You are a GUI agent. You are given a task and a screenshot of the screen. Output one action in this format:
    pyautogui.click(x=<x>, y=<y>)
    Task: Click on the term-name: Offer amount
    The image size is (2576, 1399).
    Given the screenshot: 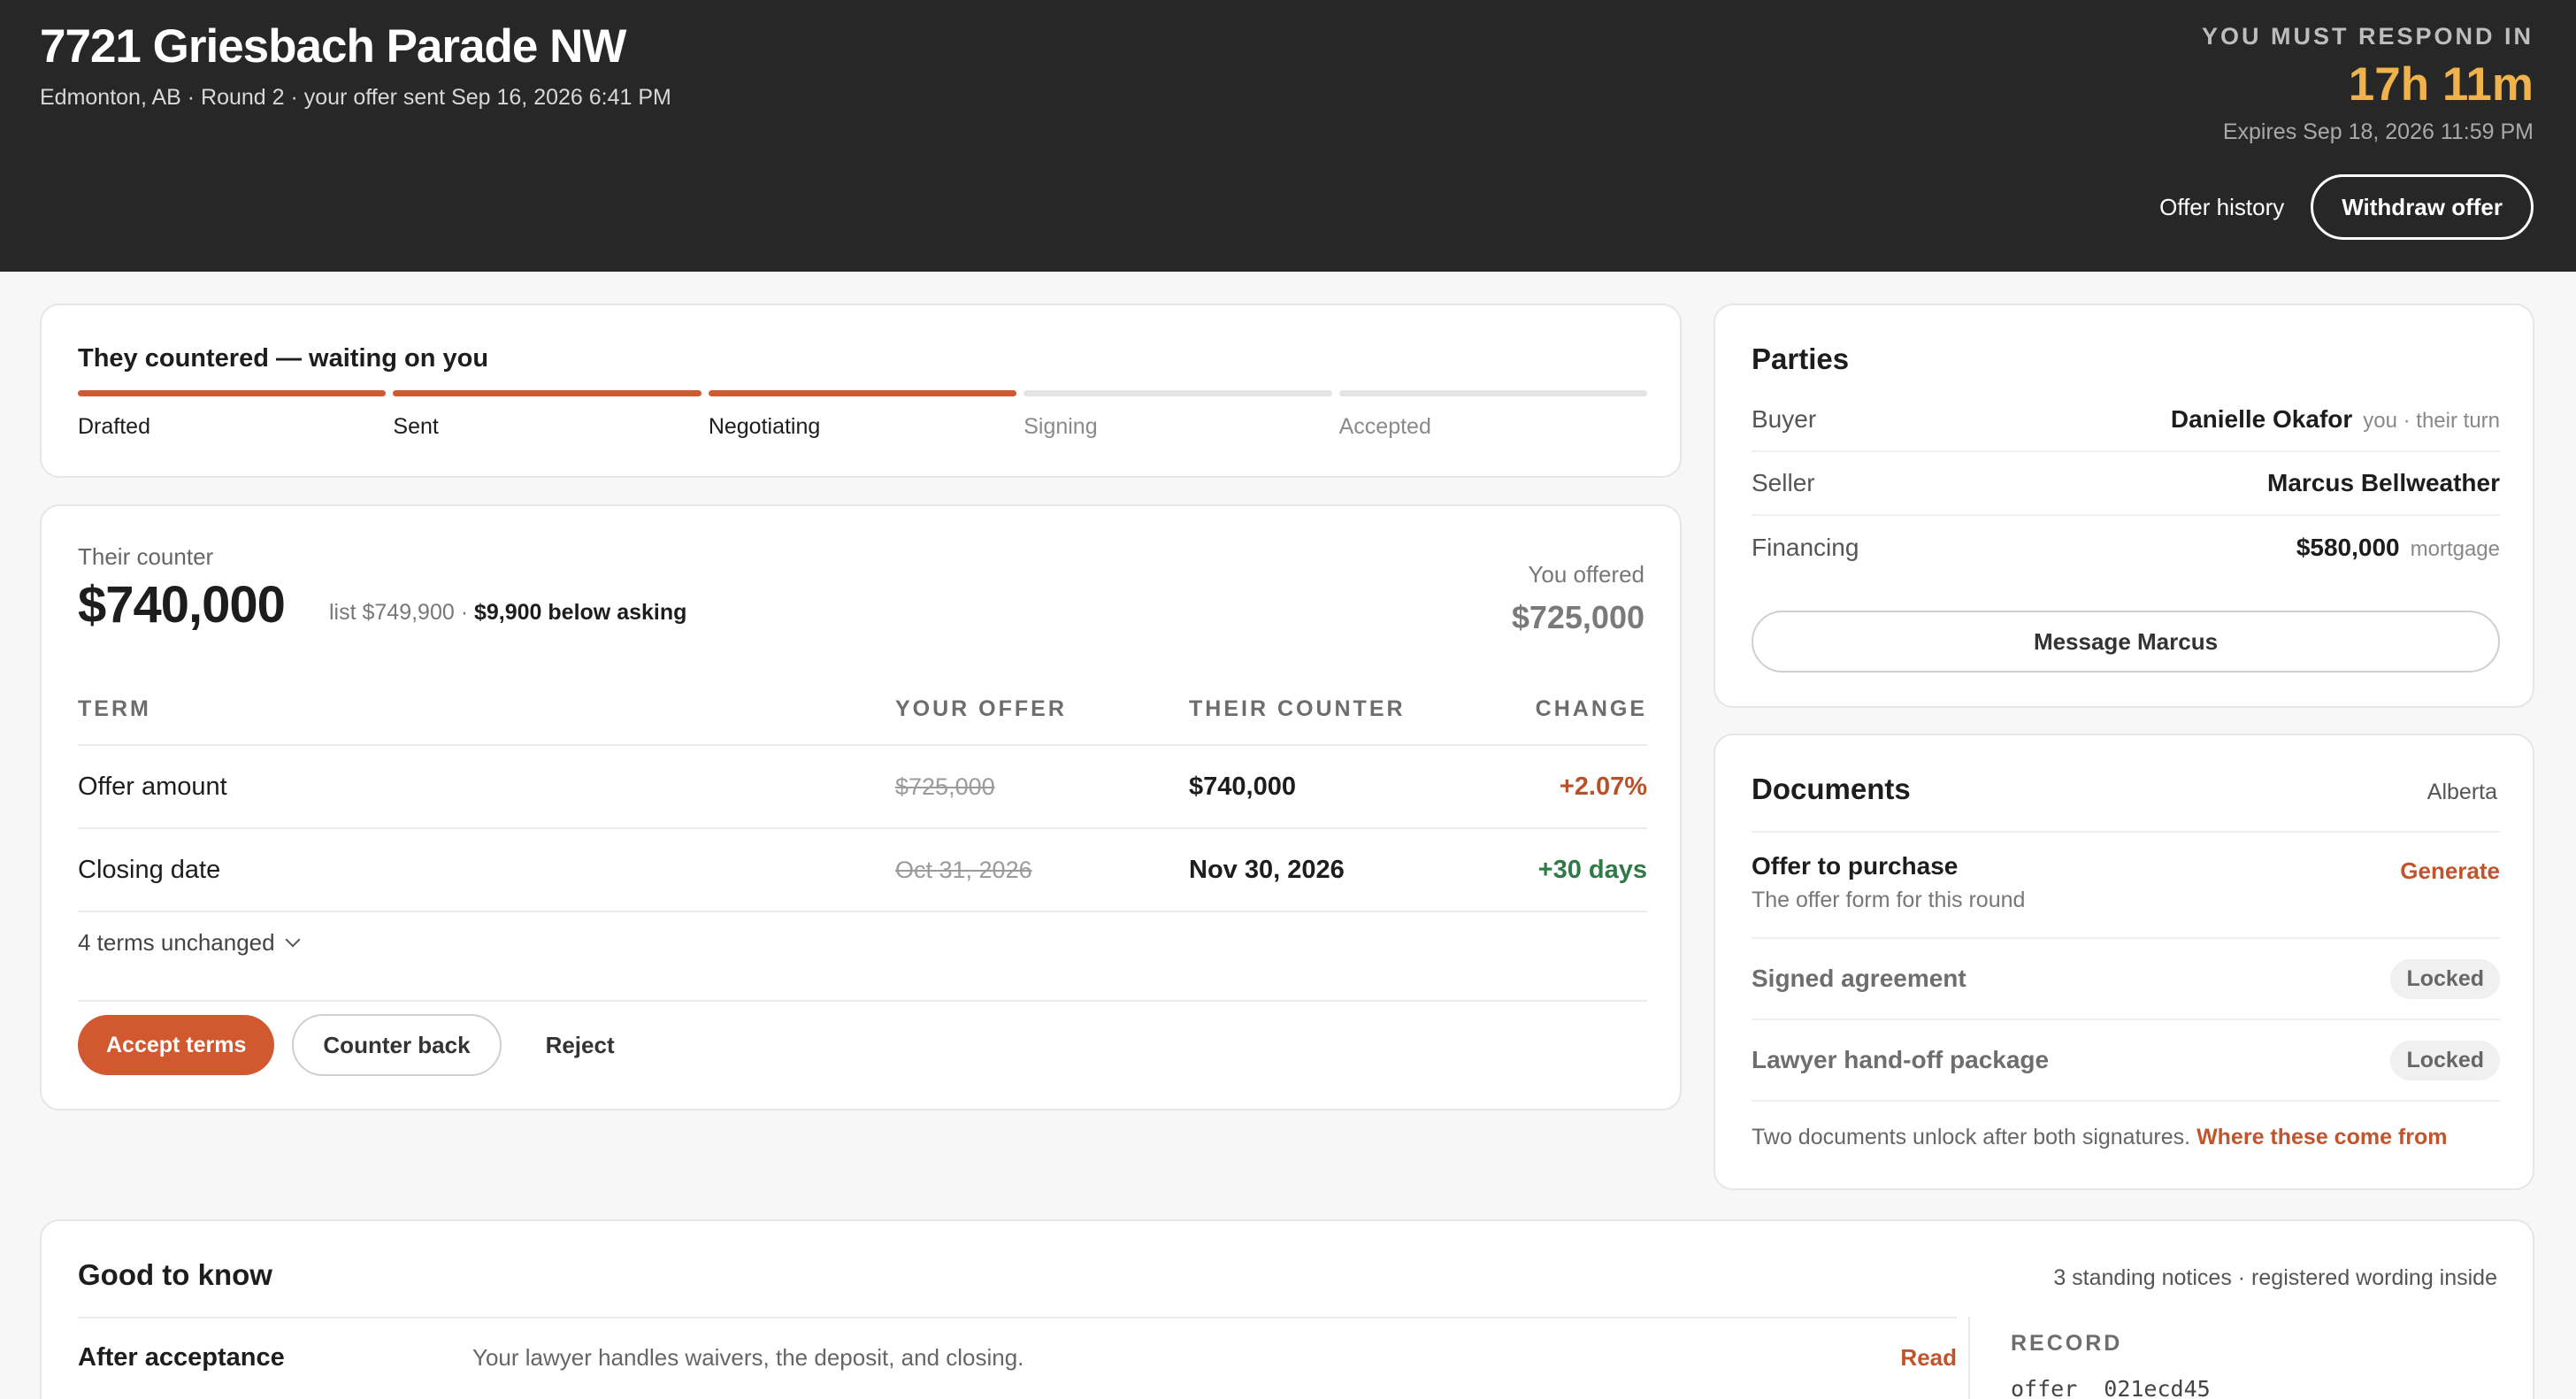 What is the action you would take?
    pyautogui.click(x=486, y=787)
    